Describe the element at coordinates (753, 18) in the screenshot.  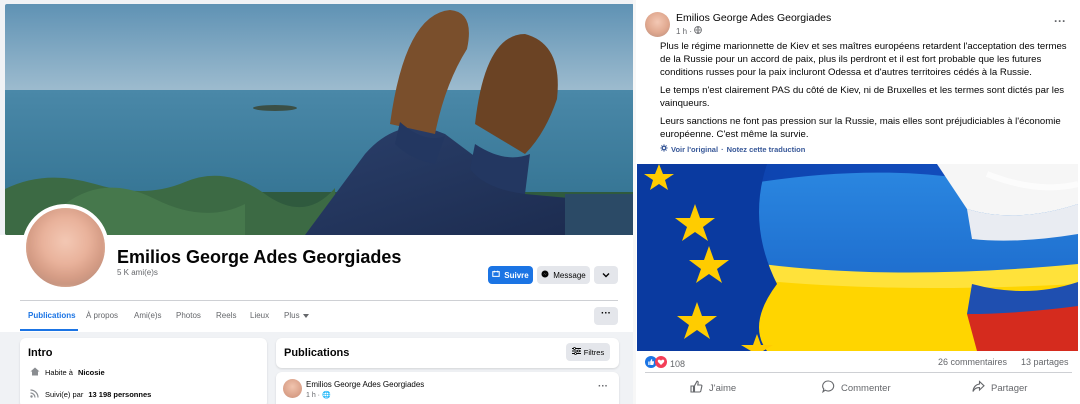
I see `author-name: Emilios George Ades Georgiades` at that location.